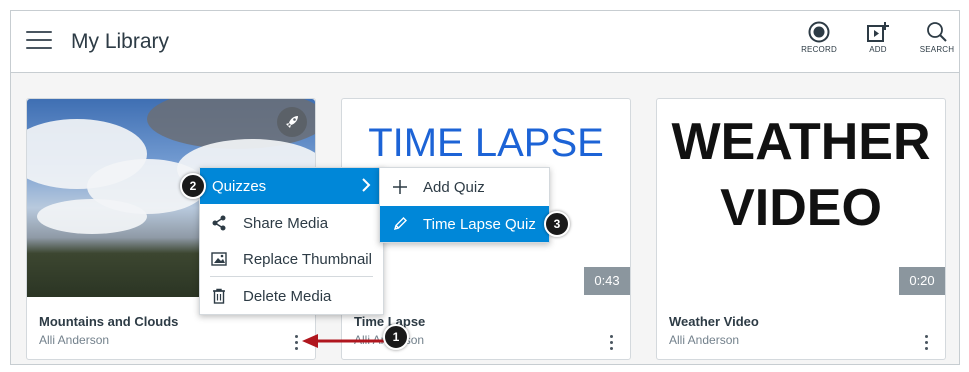  Describe the element at coordinates (39, 41) in the screenshot. I see `hamburger-menu-icon` at that location.